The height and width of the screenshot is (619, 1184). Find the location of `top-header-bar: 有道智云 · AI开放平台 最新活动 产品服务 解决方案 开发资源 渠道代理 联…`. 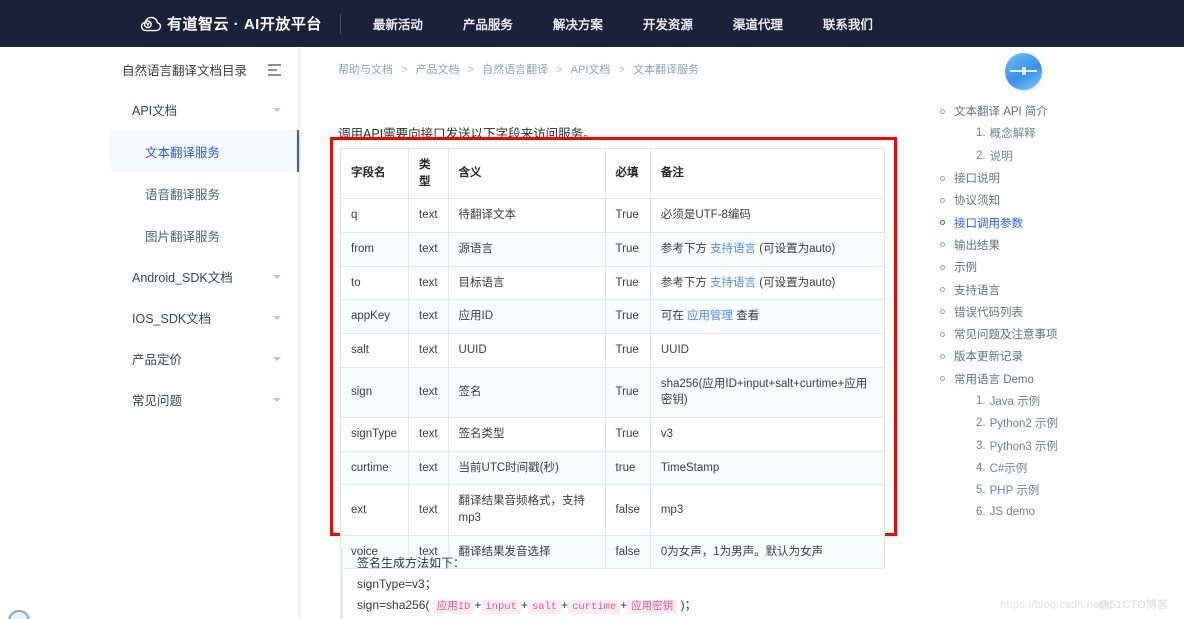

top-header-bar: 有道智云 · AI开放平台 最新活动 产品服务 解决方案 开发资源 渠道代理 联… is located at coordinates (592, 23).